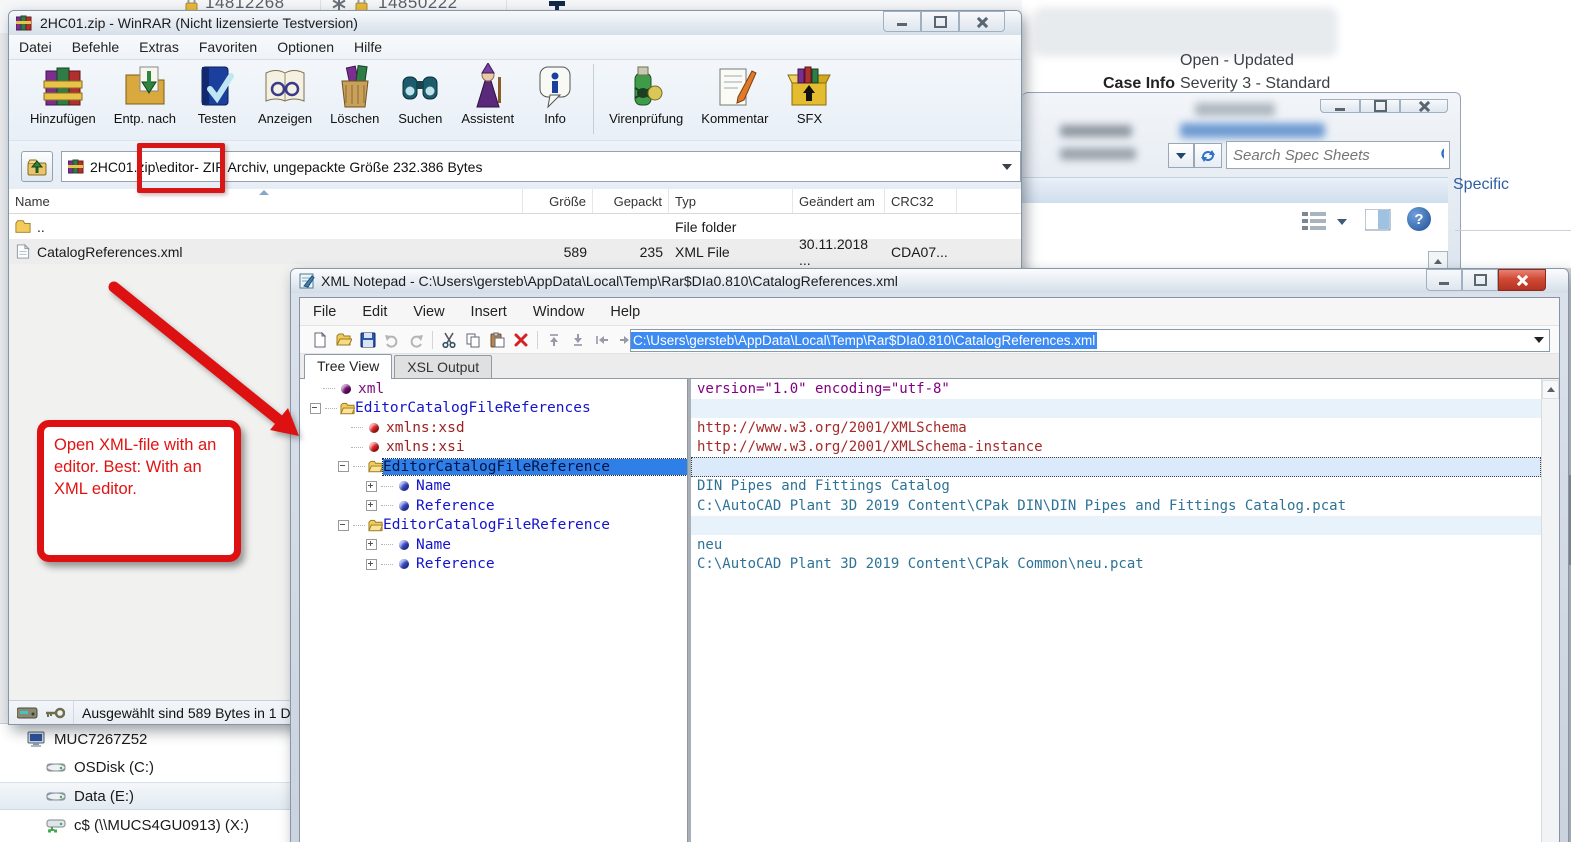  Describe the element at coordinates (1315, 221) in the screenshot. I see `listview-icon` at that location.